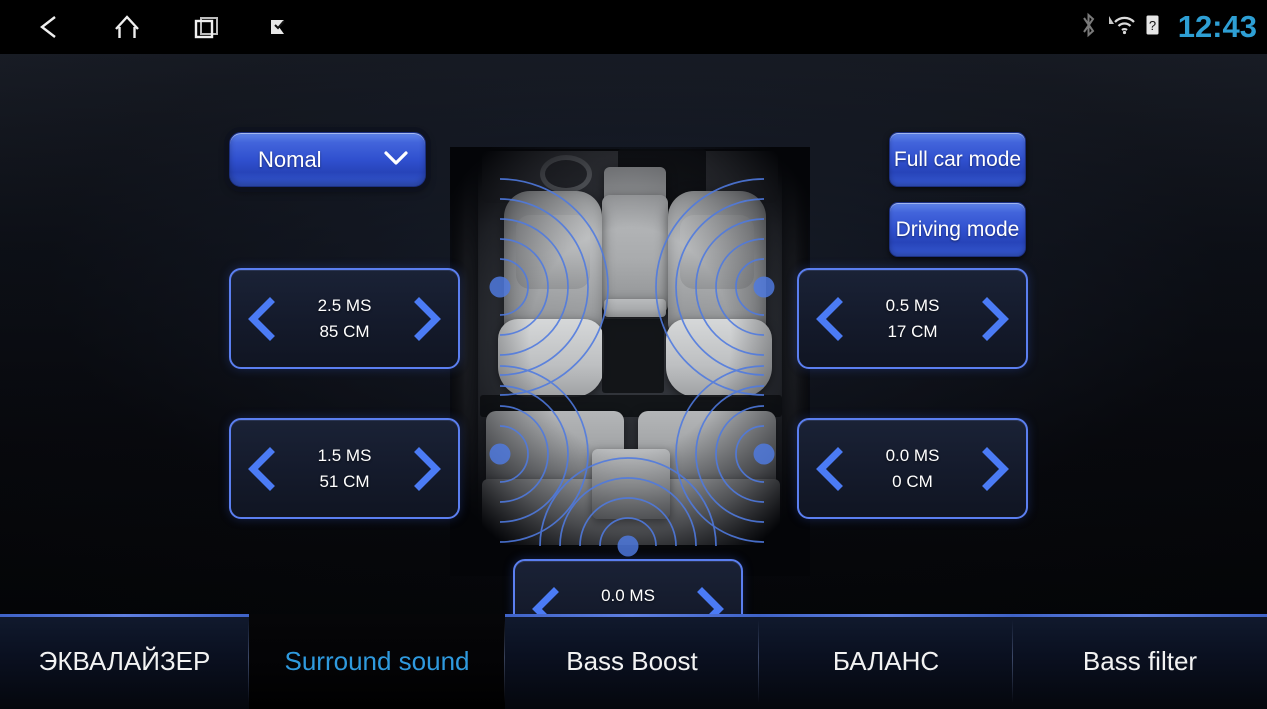  Describe the element at coordinates (1088, 27) in the screenshot. I see `bluetooth-icon` at that location.